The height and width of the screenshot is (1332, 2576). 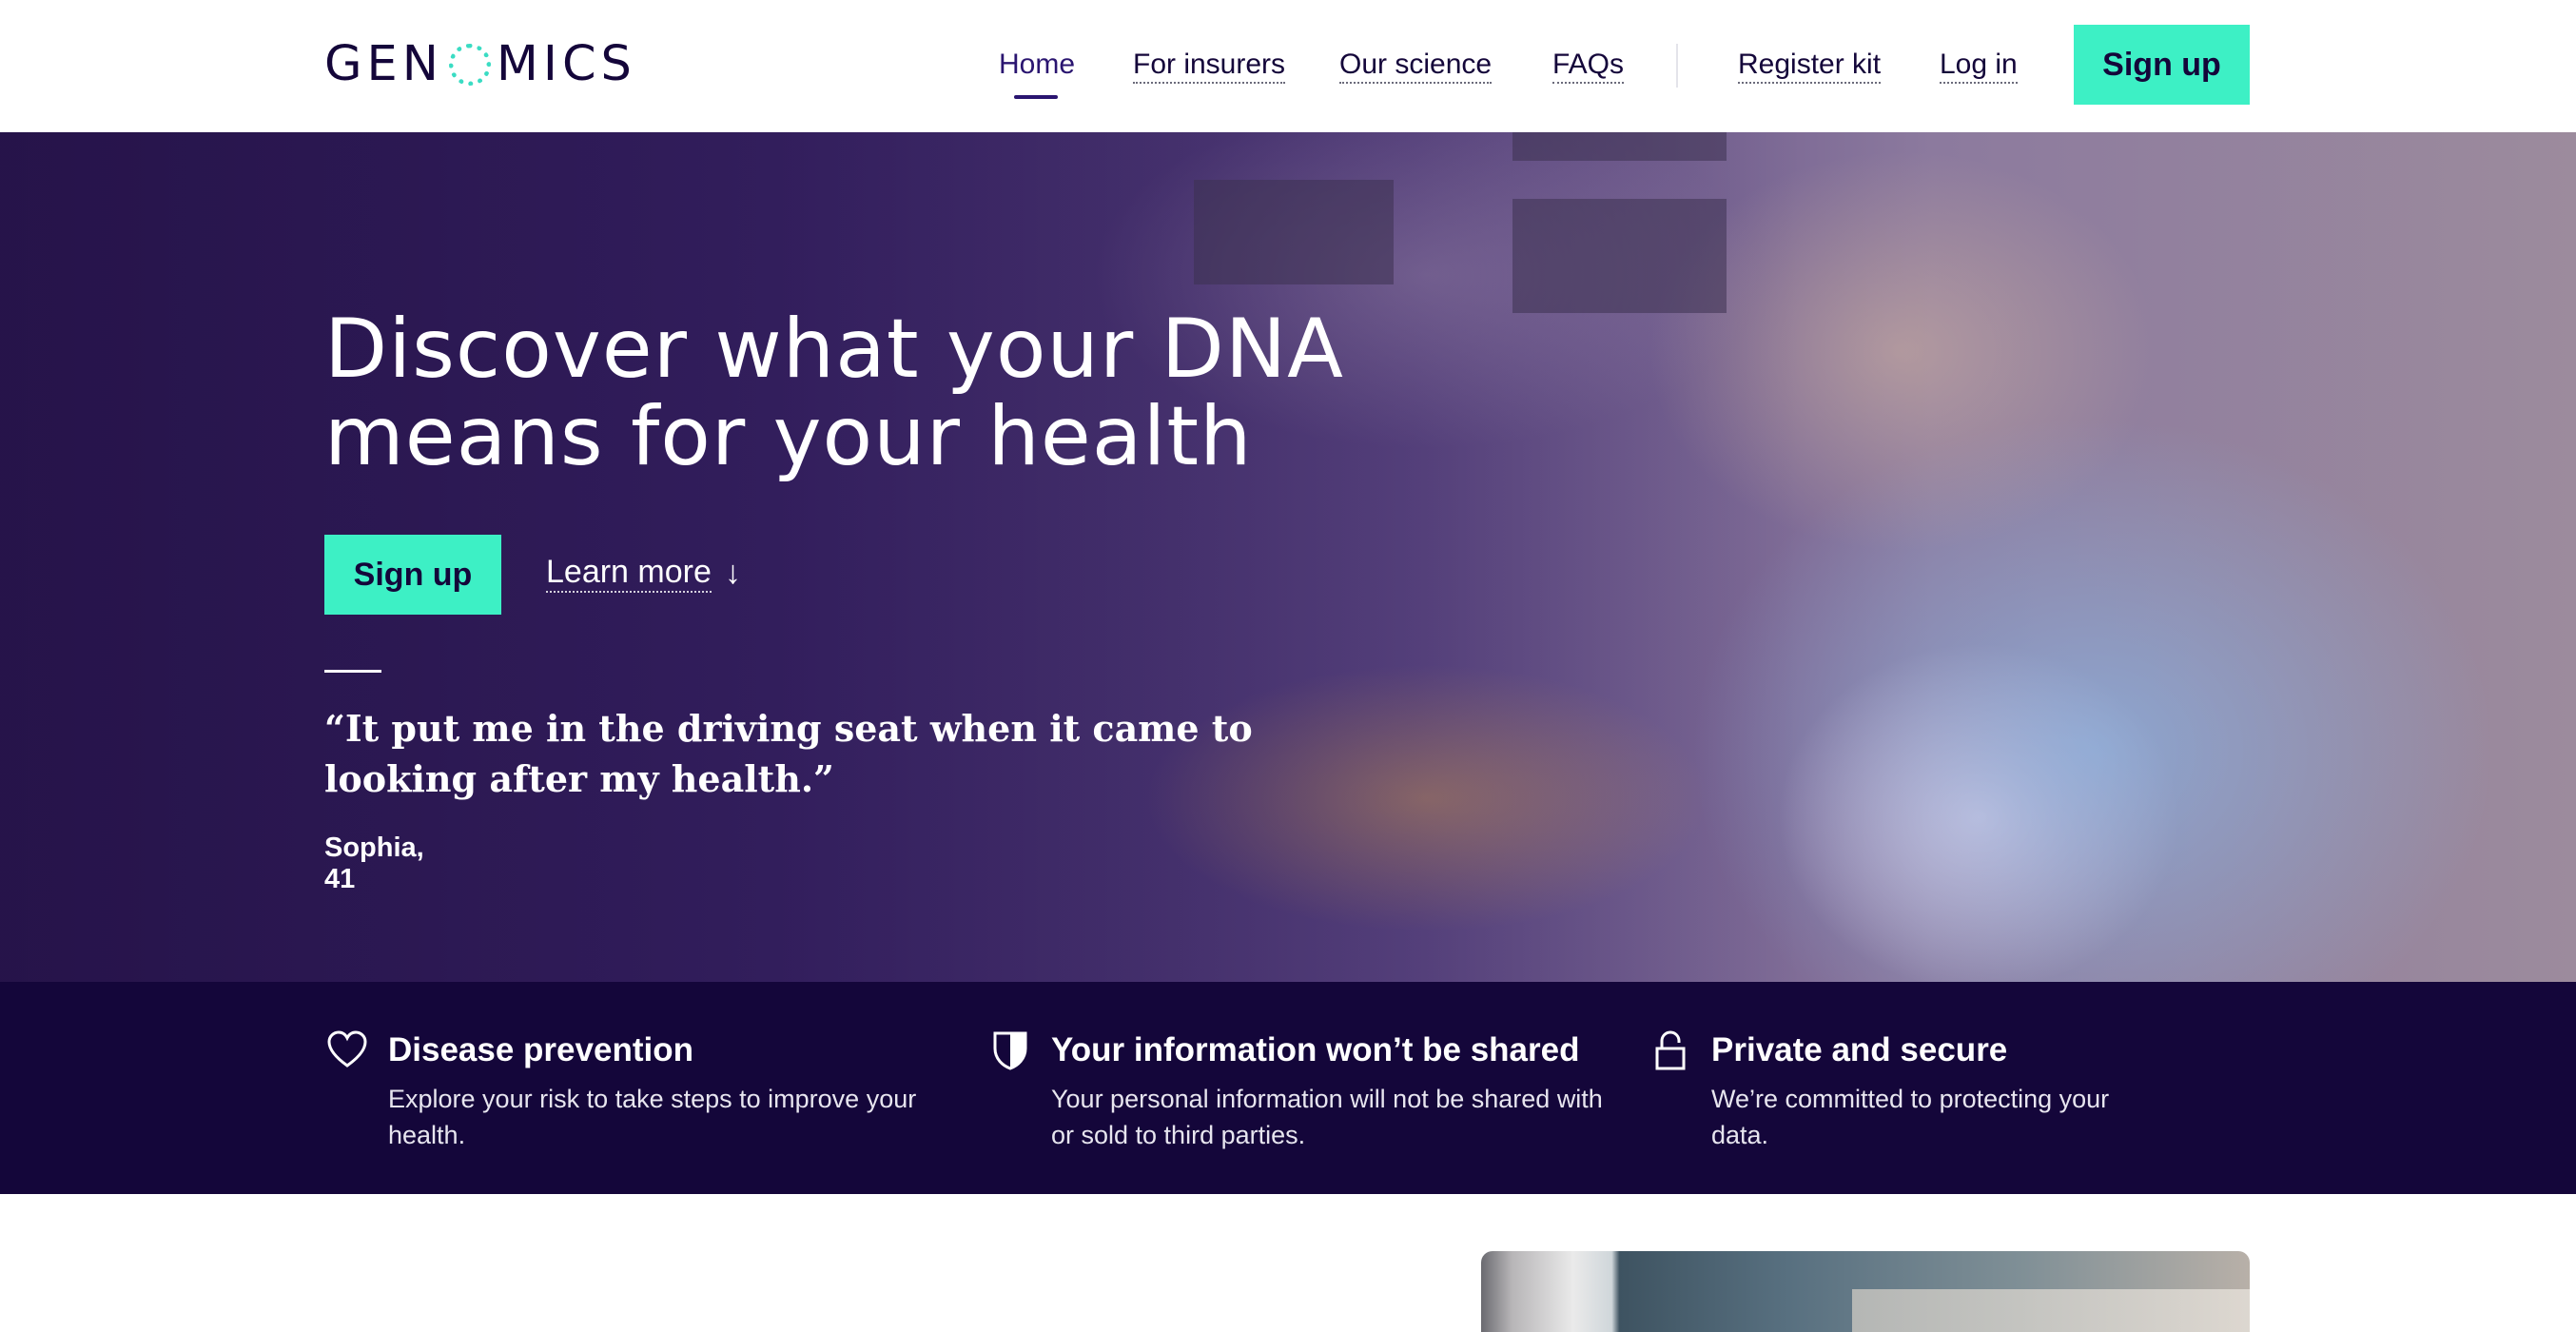 What do you see at coordinates (384, 64) in the screenshot?
I see `logo-text-left: GEN` at bounding box center [384, 64].